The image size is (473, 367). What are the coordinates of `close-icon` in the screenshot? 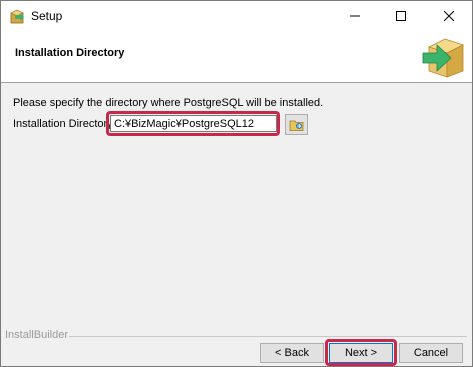 It's located at (449, 16).